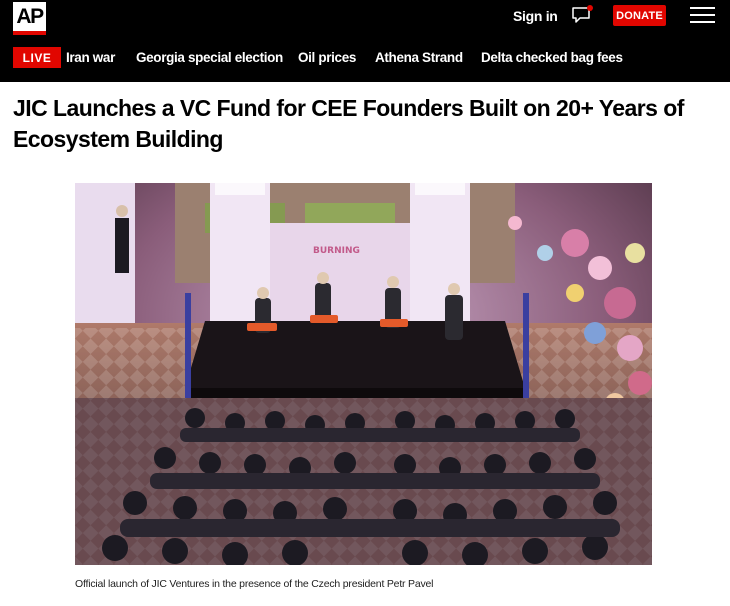 This screenshot has height=606, width=730. Describe the element at coordinates (37, 57) in the screenshot. I see `live-badge: LIVE` at that location.